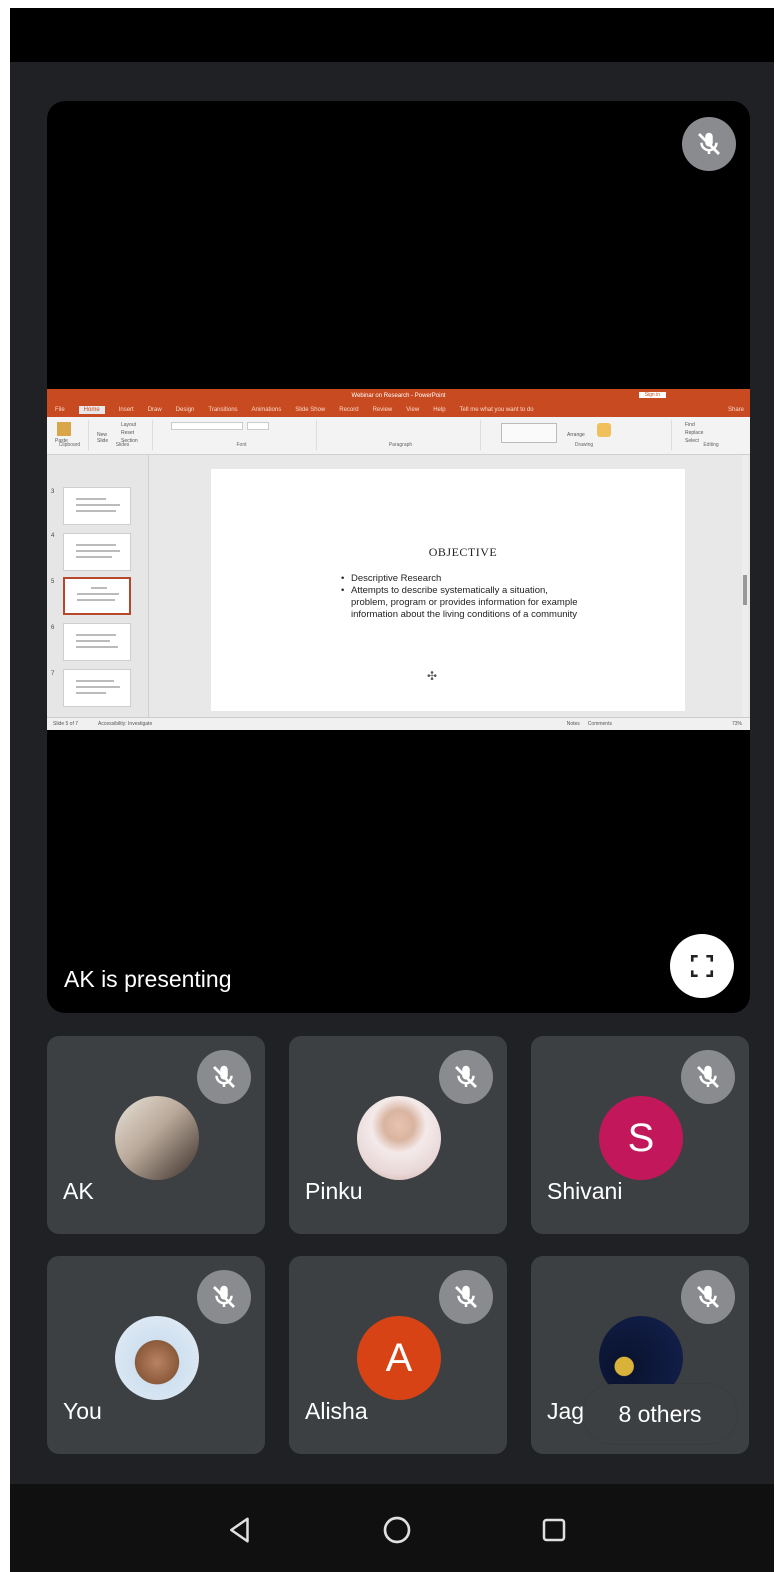 The width and height of the screenshot is (776, 1572). I want to click on ribbon-group-label: Paragraph, so click(400, 445).